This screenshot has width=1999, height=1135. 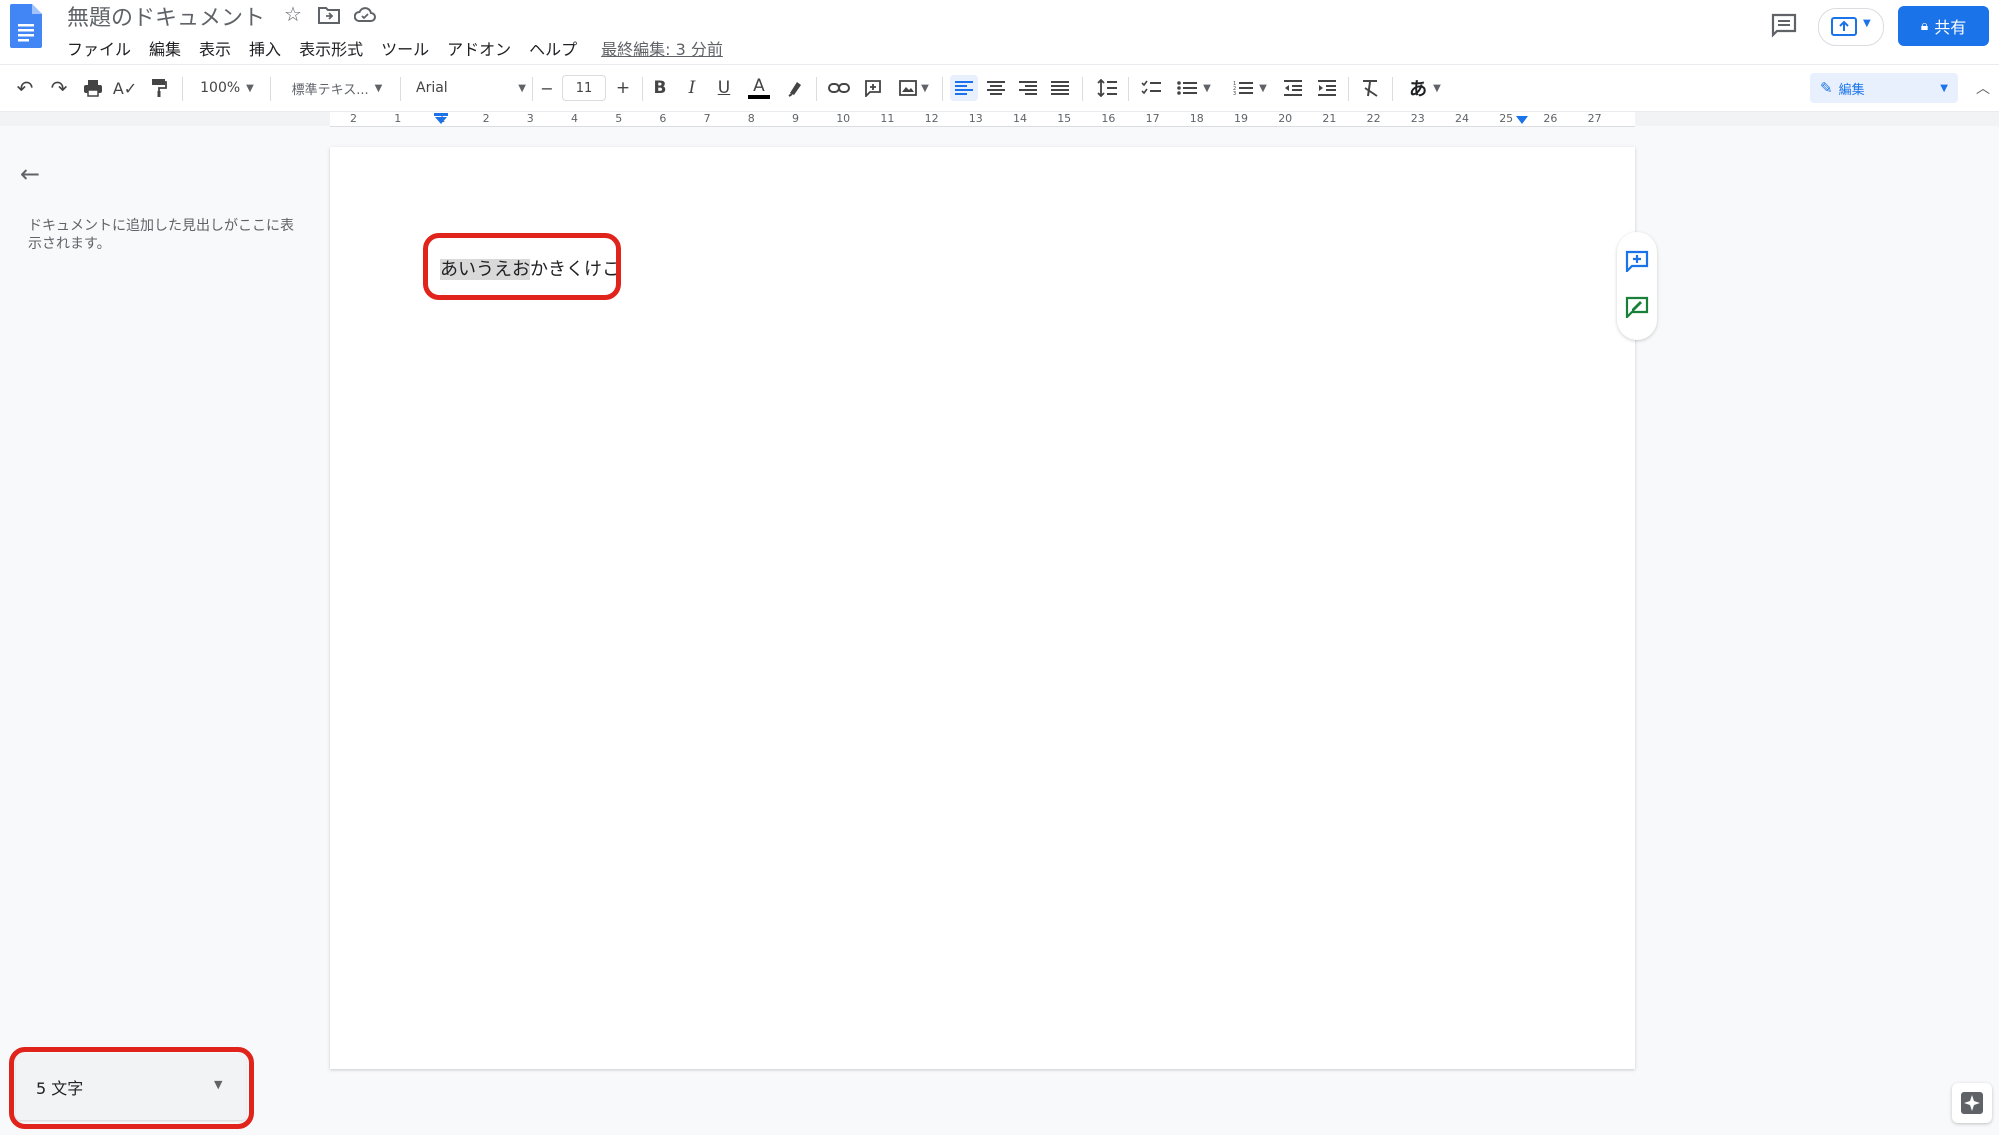 I want to click on align-left-icon, so click(x=964, y=88).